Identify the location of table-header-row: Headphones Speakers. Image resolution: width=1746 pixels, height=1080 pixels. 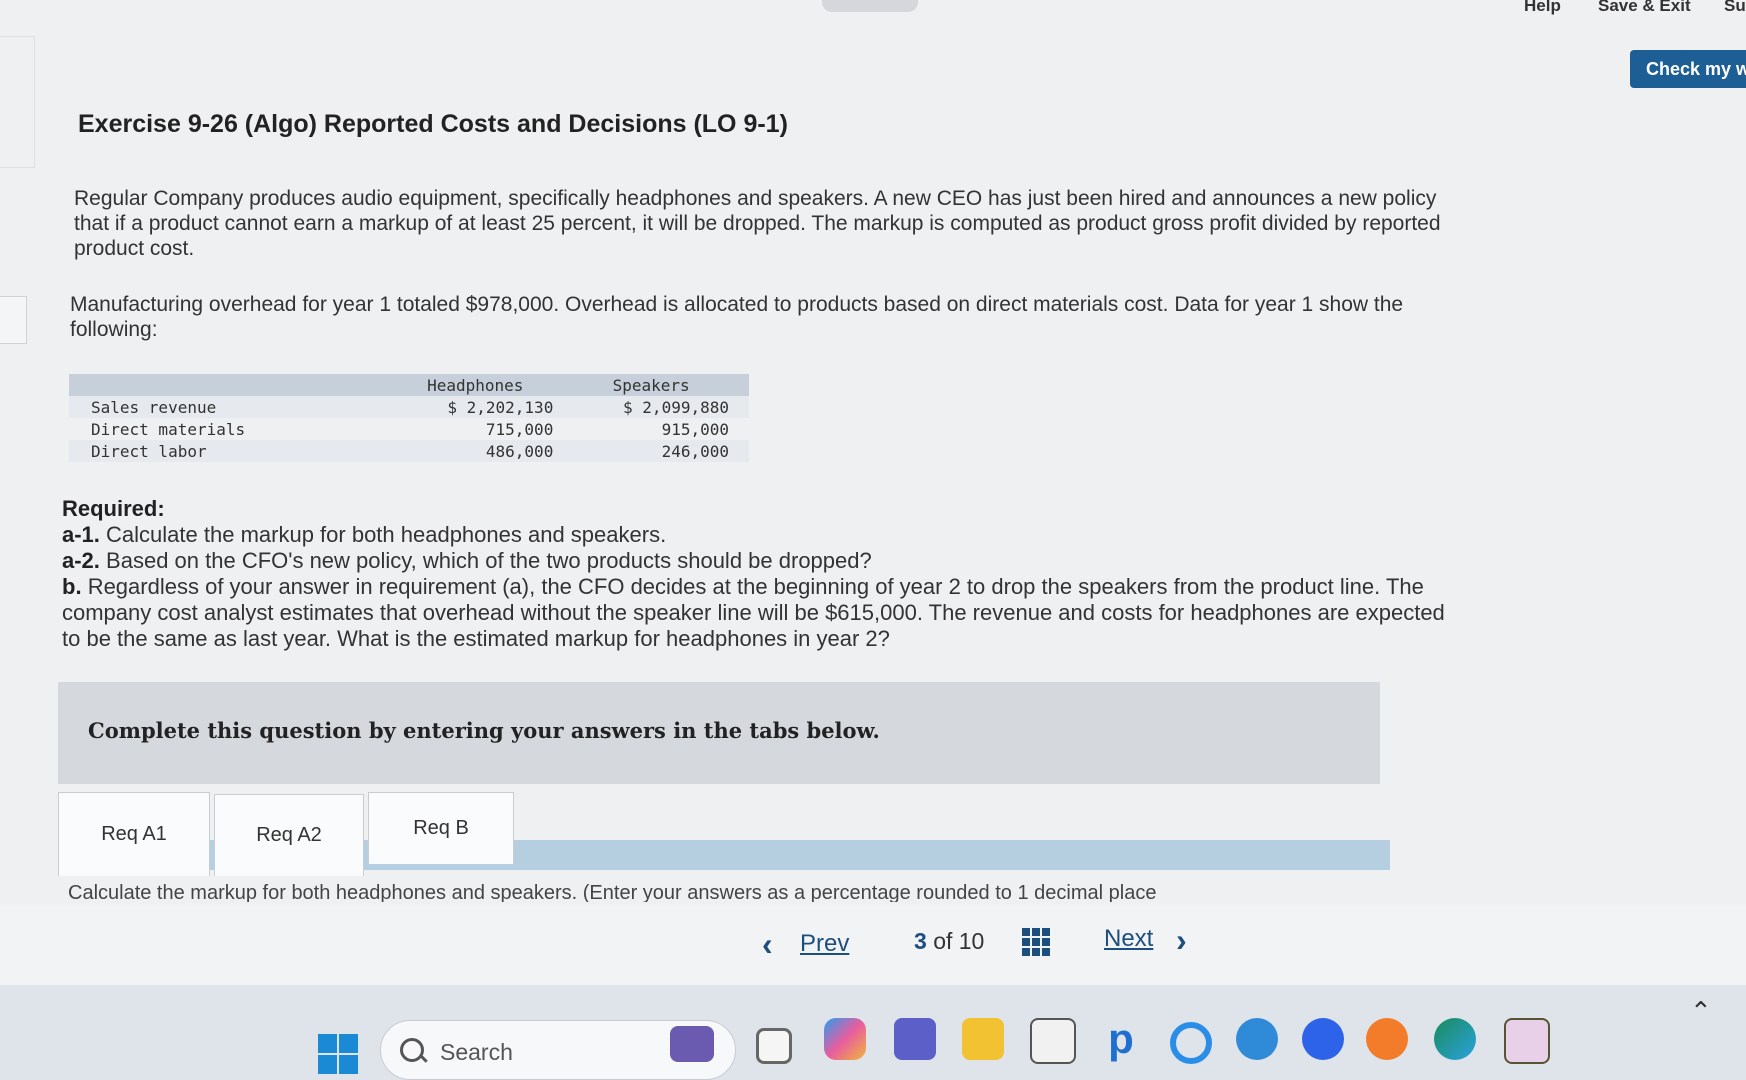
(409, 385).